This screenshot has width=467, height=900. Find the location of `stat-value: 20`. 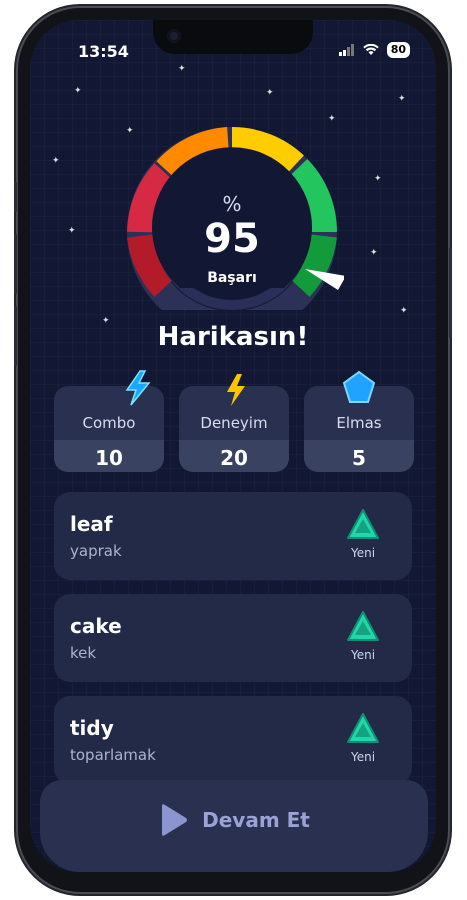

stat-value: 20 is located at coordinates (234, 458).